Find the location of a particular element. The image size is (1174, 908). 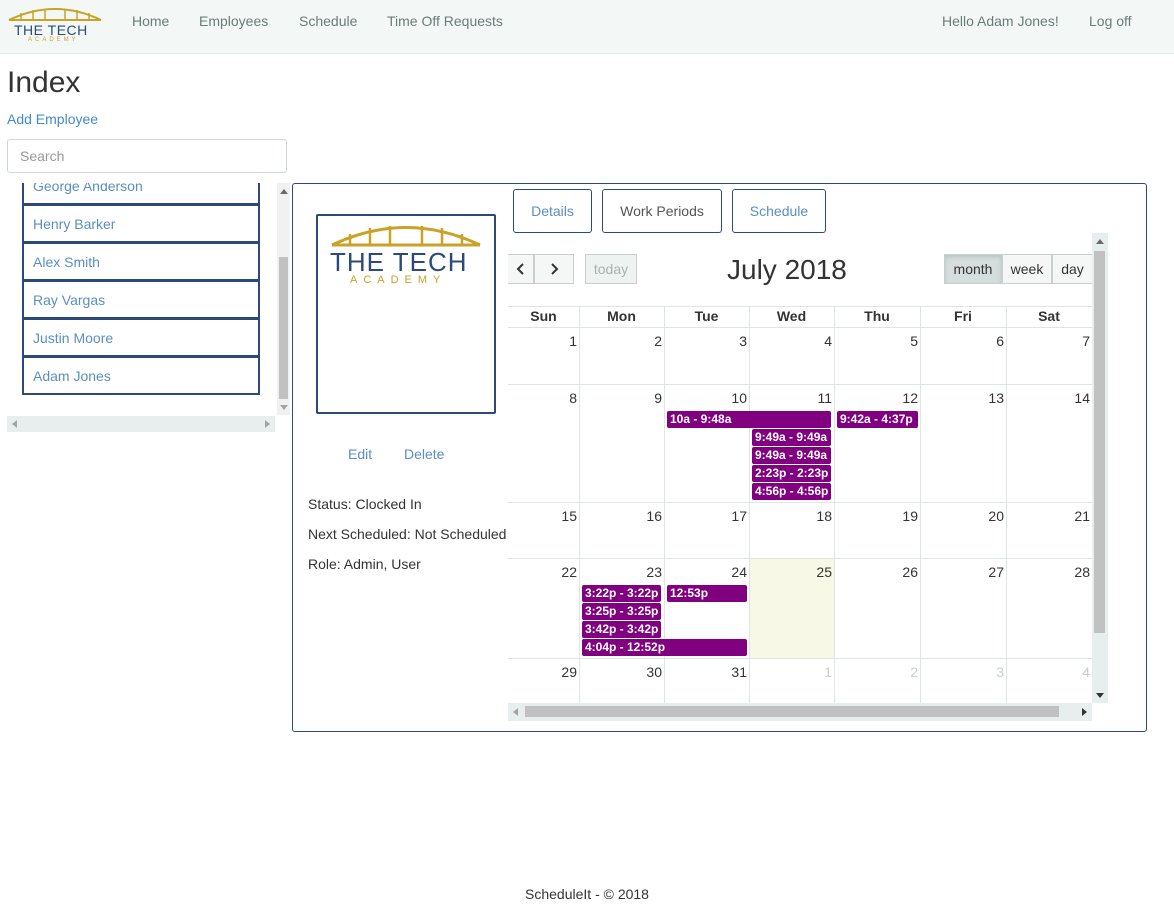

nav-home: Home is located at coordinates (150, 21).